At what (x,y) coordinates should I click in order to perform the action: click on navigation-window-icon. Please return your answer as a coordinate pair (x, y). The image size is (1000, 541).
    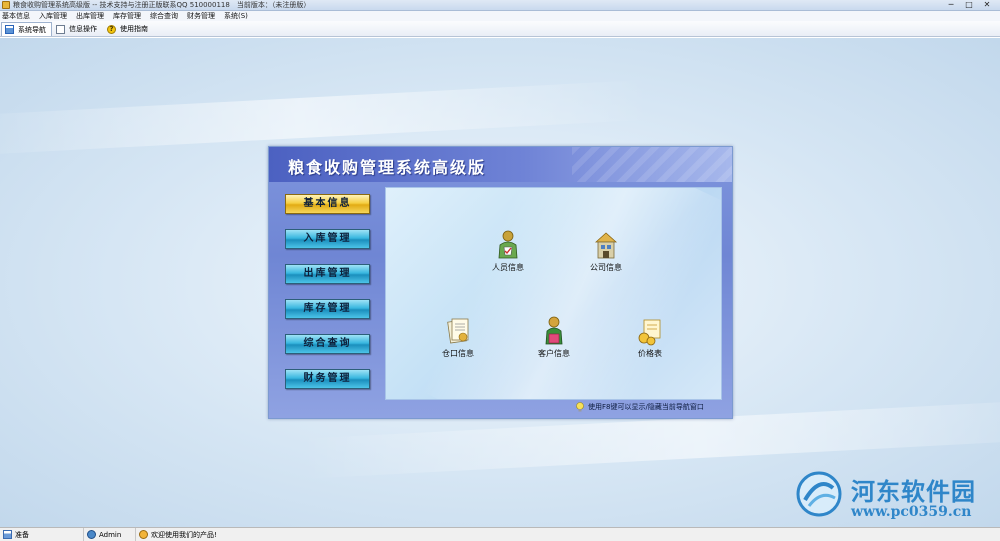
    Looking at the image, I should click on (9, 29).